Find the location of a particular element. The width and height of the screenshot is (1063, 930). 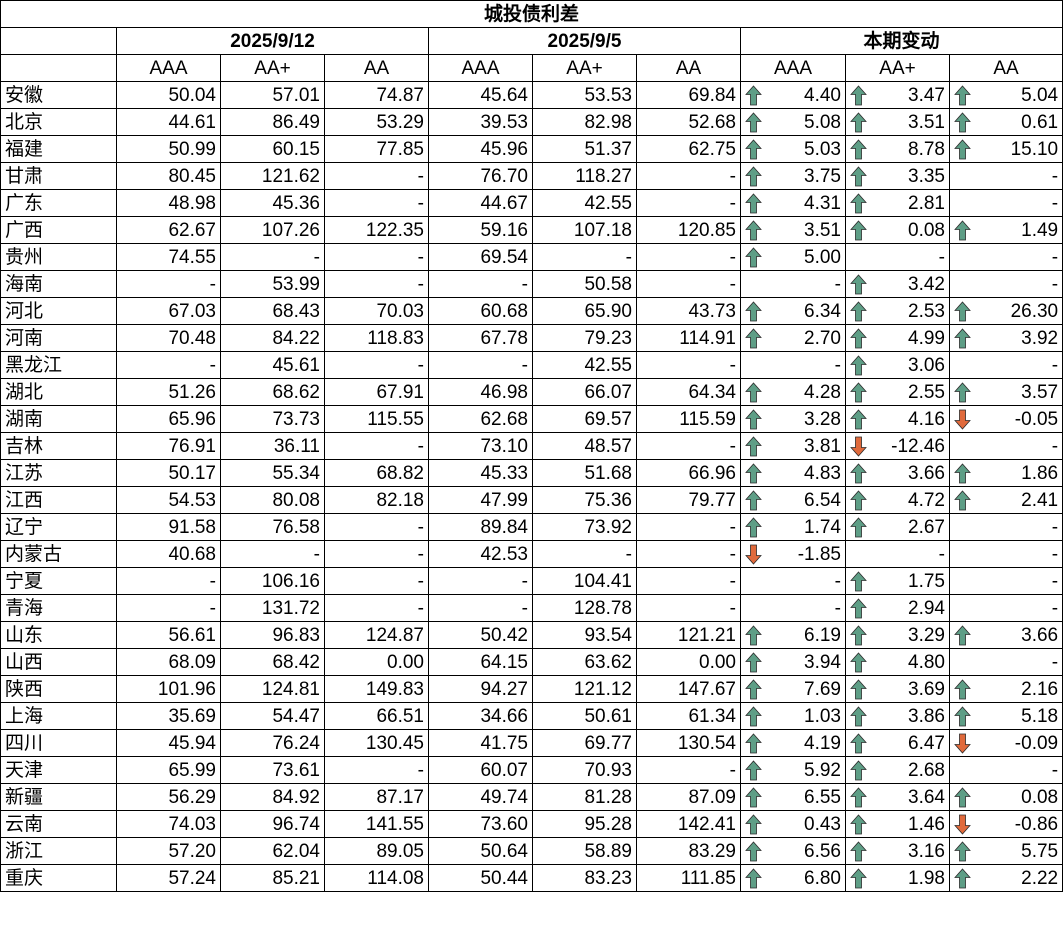

previous-spread-cell: 69.54 is located at coordinates (480, 257).